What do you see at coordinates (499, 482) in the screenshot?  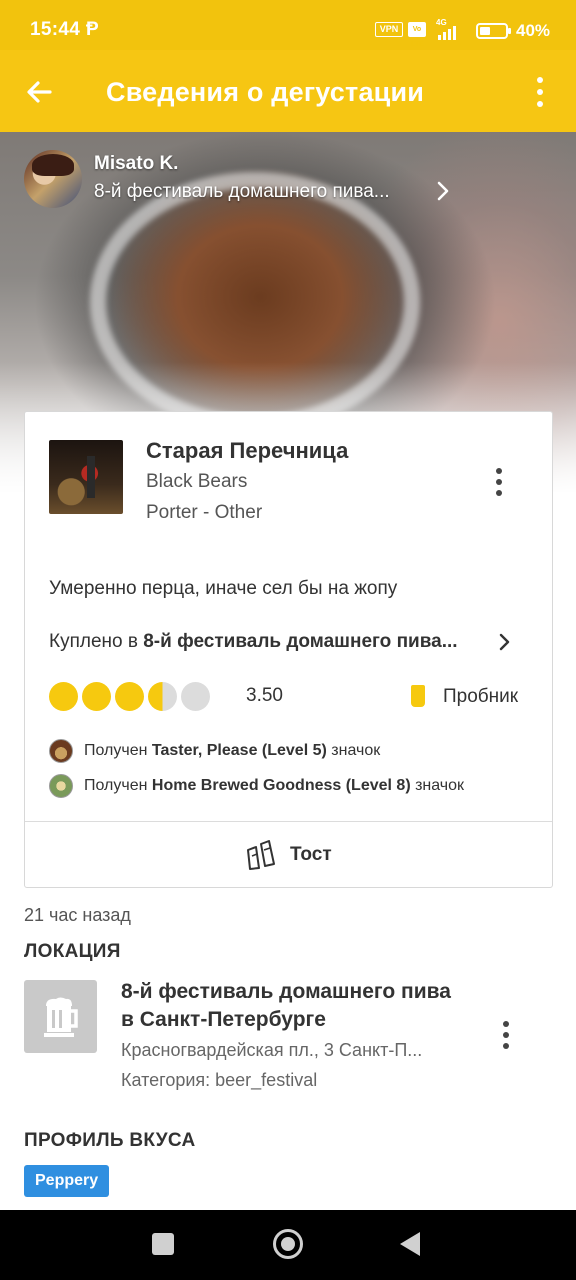 I see `card-menu-button` at bounding box center [499, 482].